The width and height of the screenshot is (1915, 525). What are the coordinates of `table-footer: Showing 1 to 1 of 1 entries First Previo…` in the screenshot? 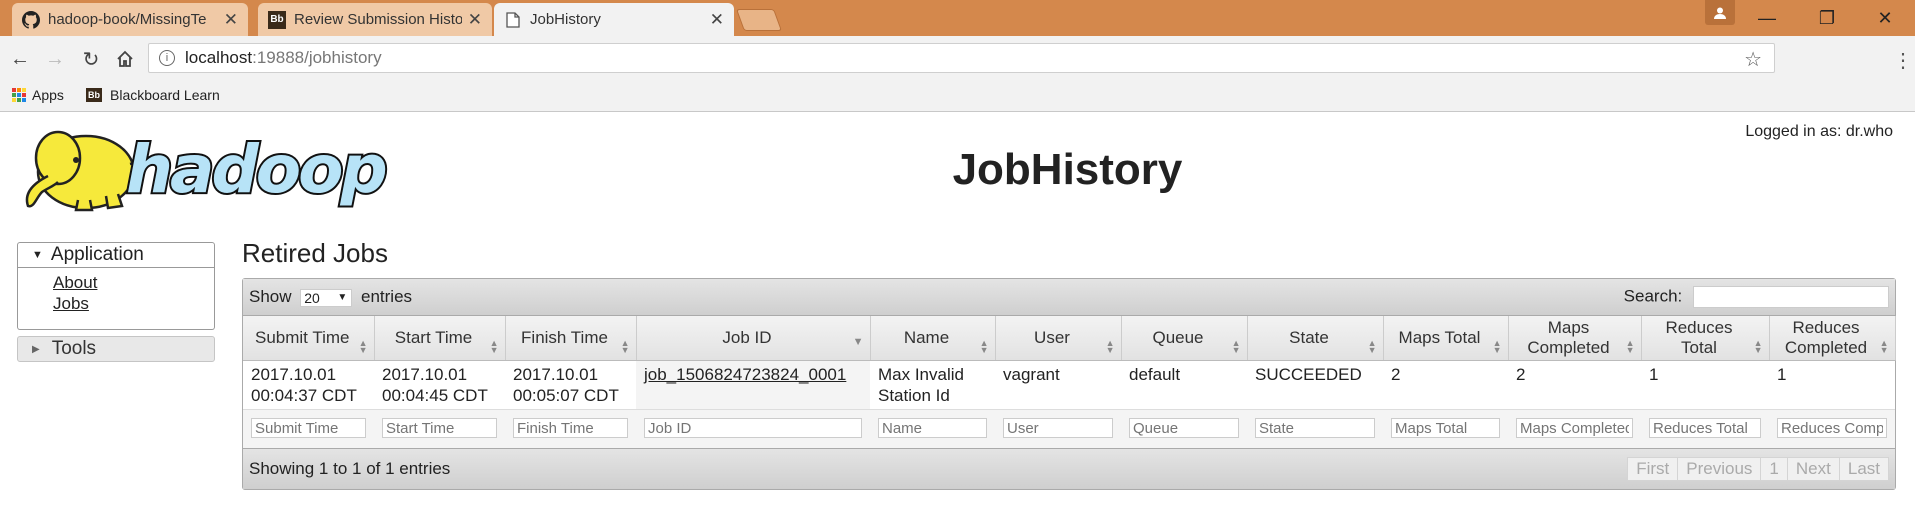 It's located at (1069, 468).